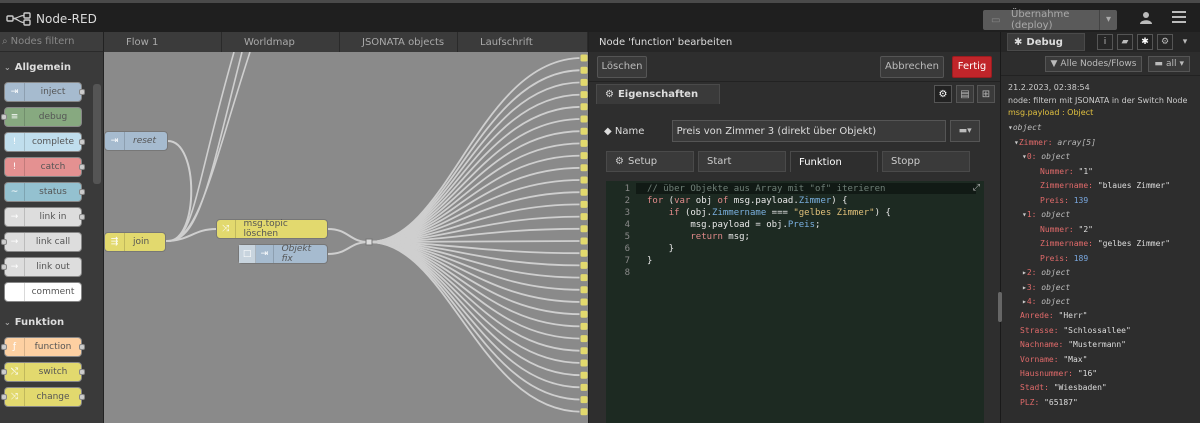 The height and width of the screenshot is (423, 1200). Describe the element at coordinates (1125, 42) in the screenshot. I see `help-book-icon: ▰` at that location.